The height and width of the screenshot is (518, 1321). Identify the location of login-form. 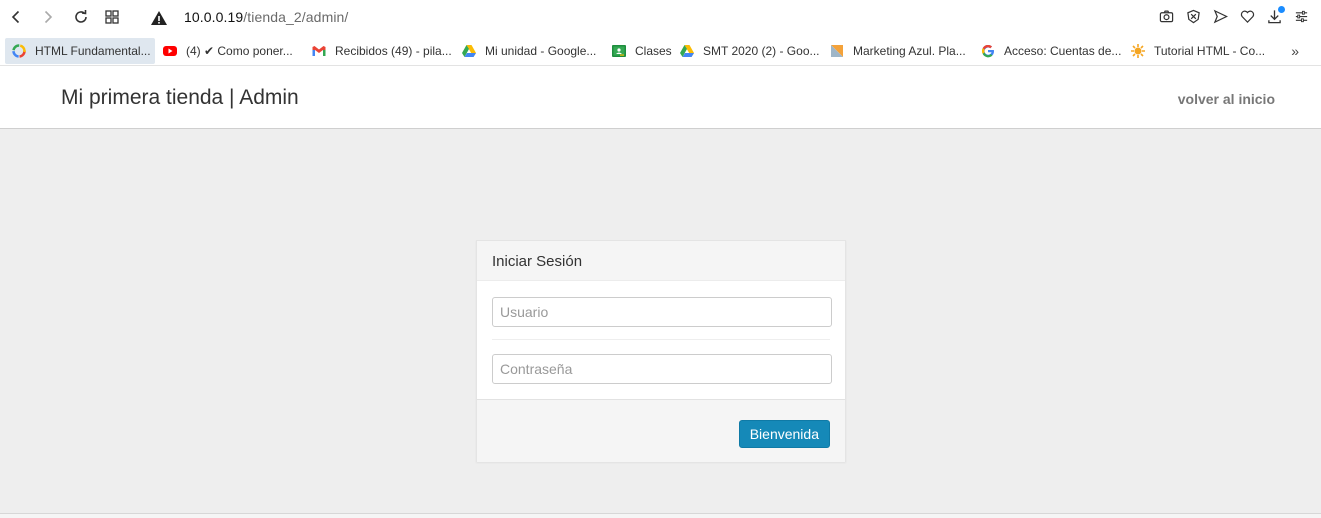
(661, 332).